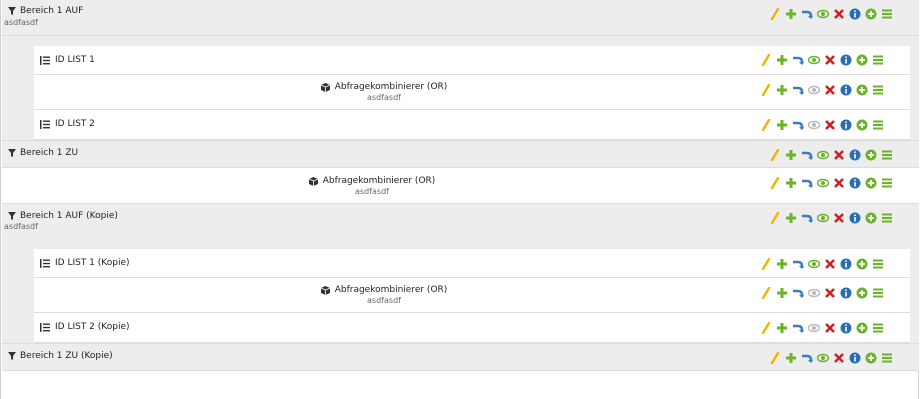  I want to click on tree-row-section-open: Bereich 1 AUF (Kopie) asdfasdf, so click(460, 222).